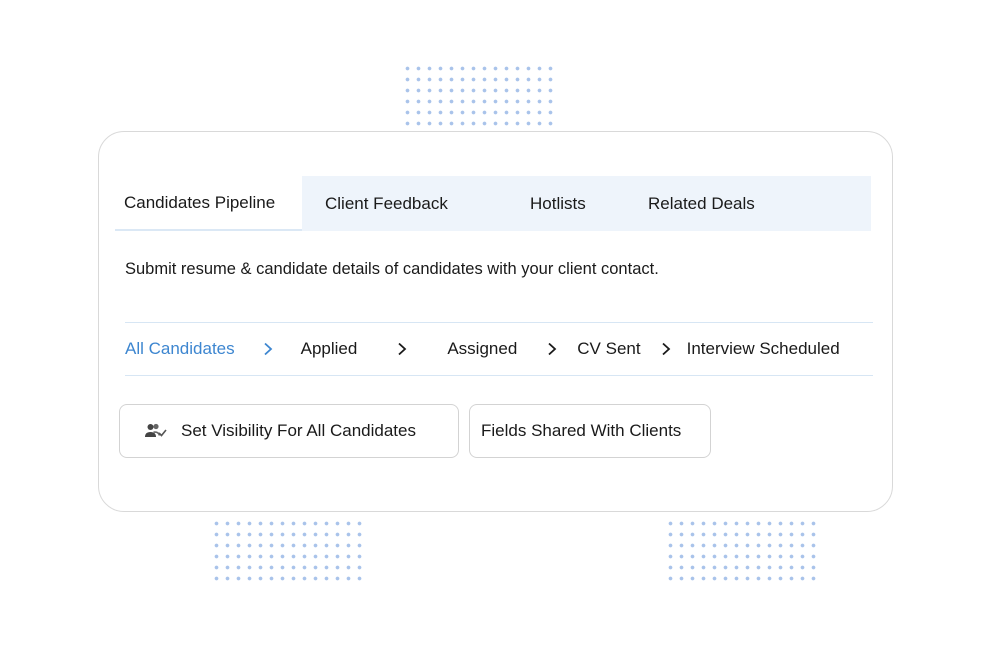 The width and height of the screenshot is (1000, 658). What do you see at coordinates (329, 349) in the screenshot?
I see `stage-applied: Applied` at bounding box center [329, 349].